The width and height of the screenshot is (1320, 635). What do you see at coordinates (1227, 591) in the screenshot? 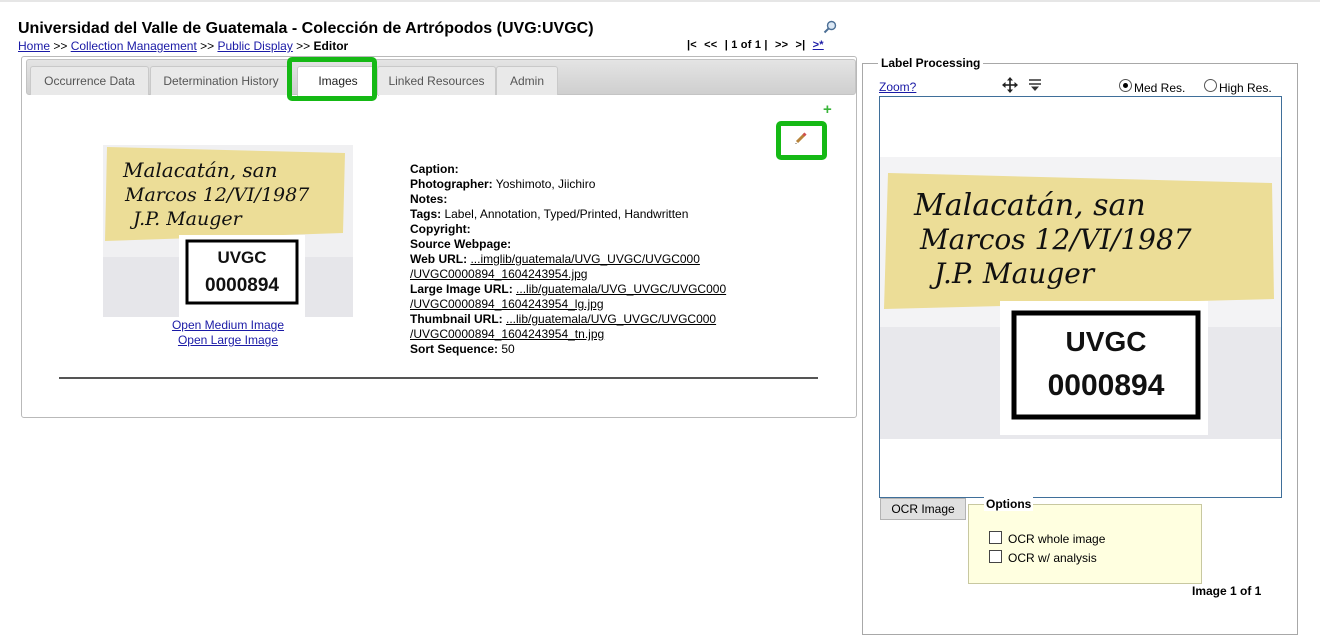
I see `image-counter: Image 1 of 1` at bounding box center [1227, 591].